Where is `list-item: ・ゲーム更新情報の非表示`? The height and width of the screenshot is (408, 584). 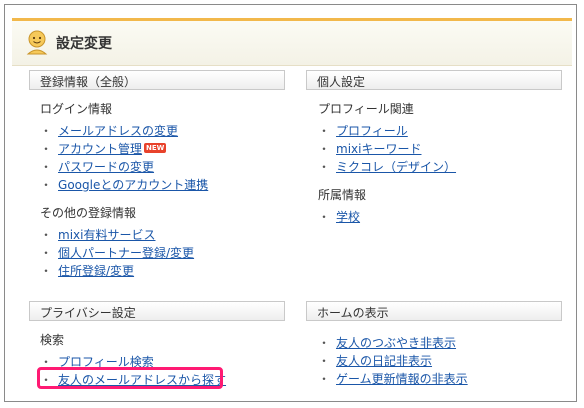 list-item: ・ゲーム更新情報の非表示 is located at coordinates (393, 378).